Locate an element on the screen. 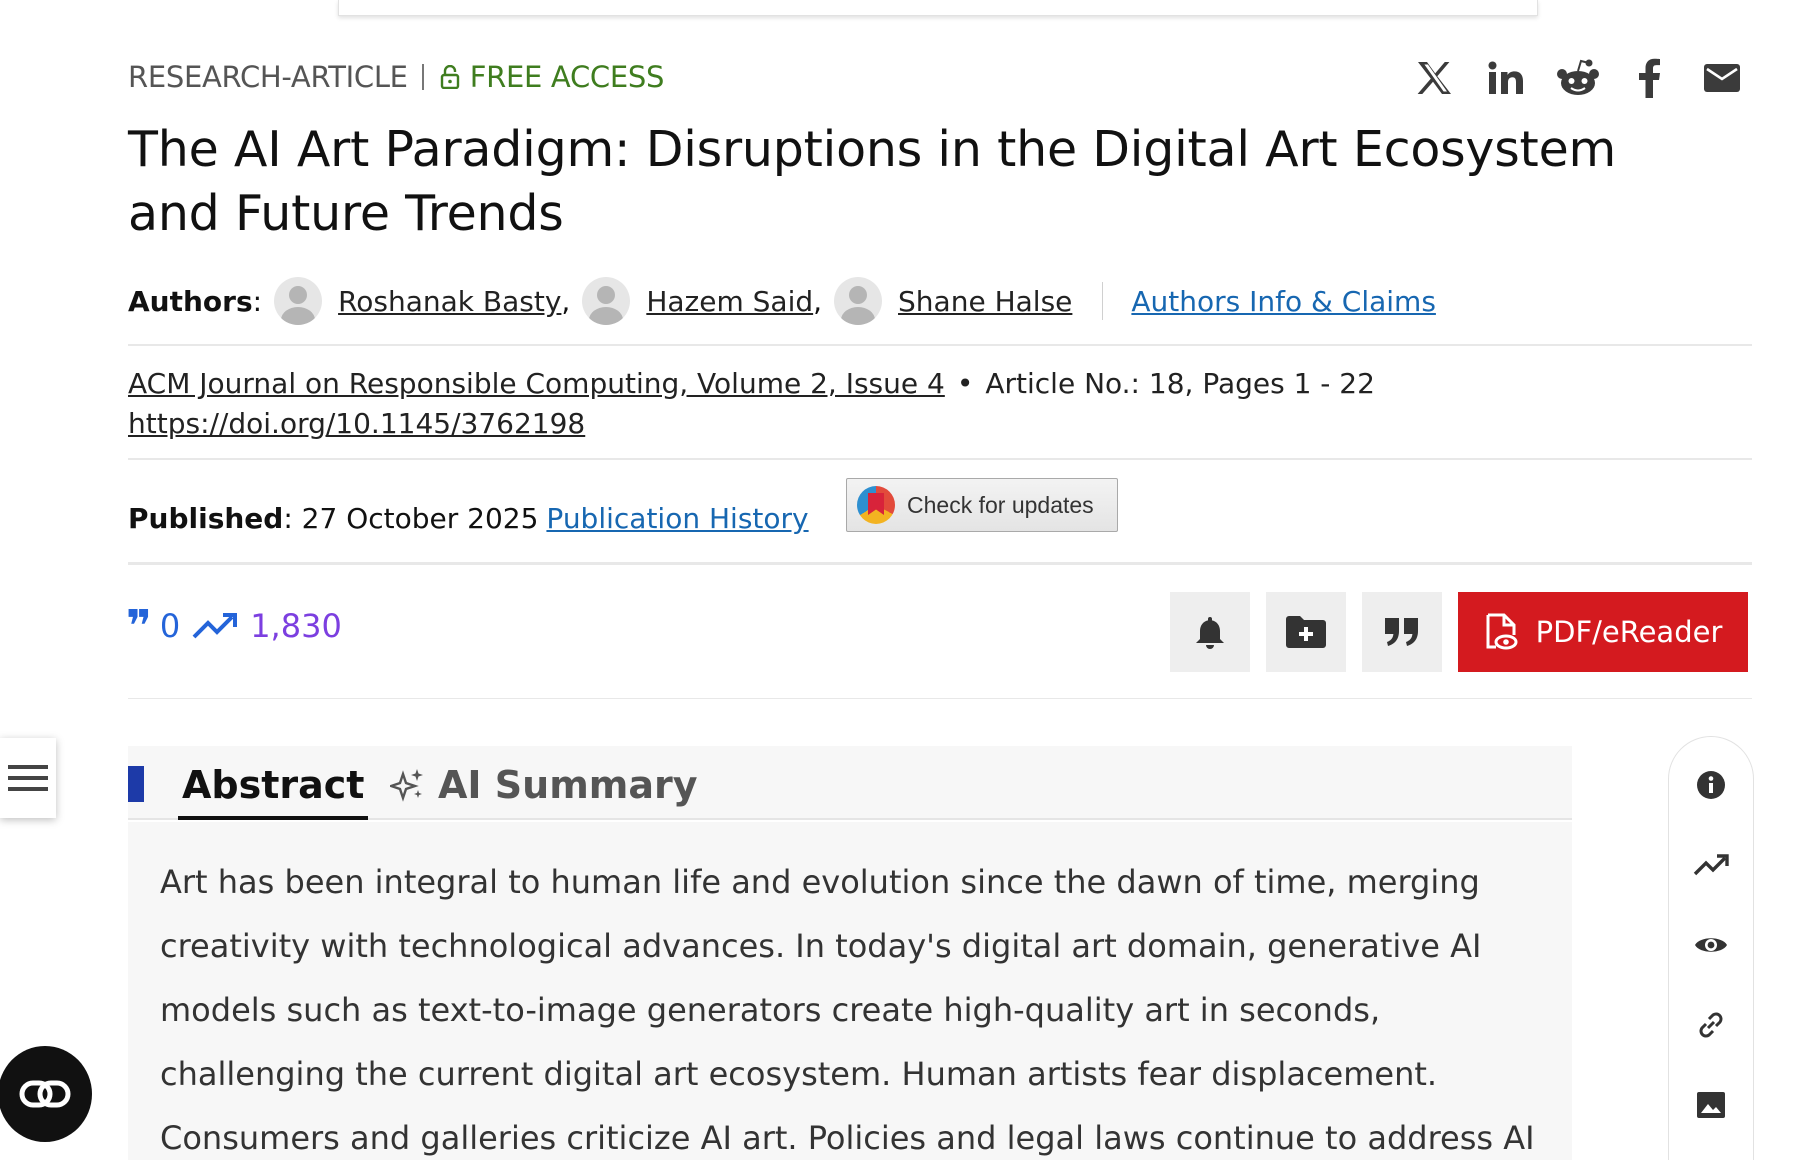  table-of-contents-toggle is located at coordinates (28, 778).